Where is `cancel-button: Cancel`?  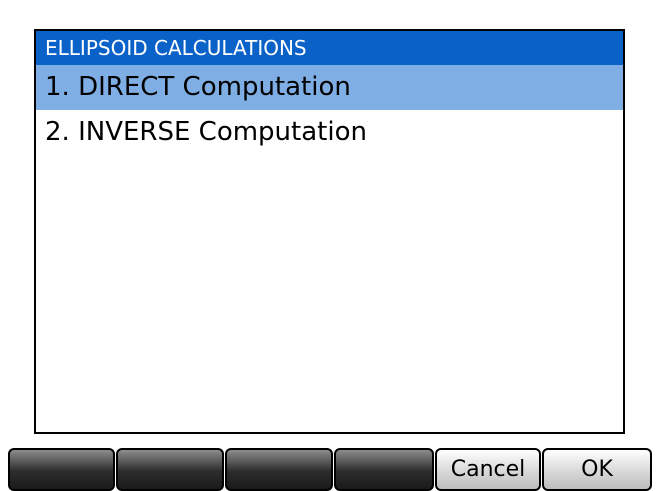
cancel-button: Cancel is located at coordinates (488, 469).